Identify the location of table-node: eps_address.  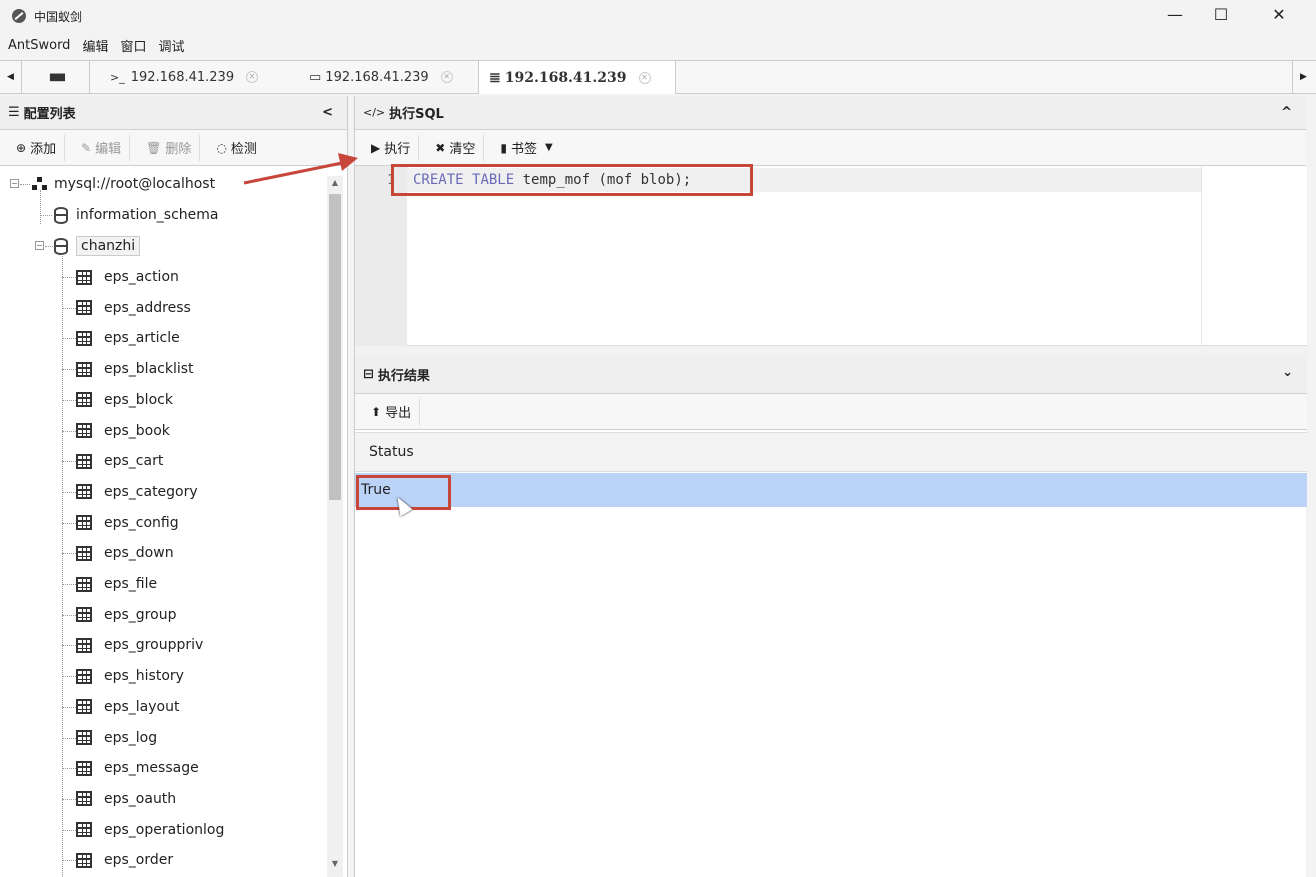
(133, 308).